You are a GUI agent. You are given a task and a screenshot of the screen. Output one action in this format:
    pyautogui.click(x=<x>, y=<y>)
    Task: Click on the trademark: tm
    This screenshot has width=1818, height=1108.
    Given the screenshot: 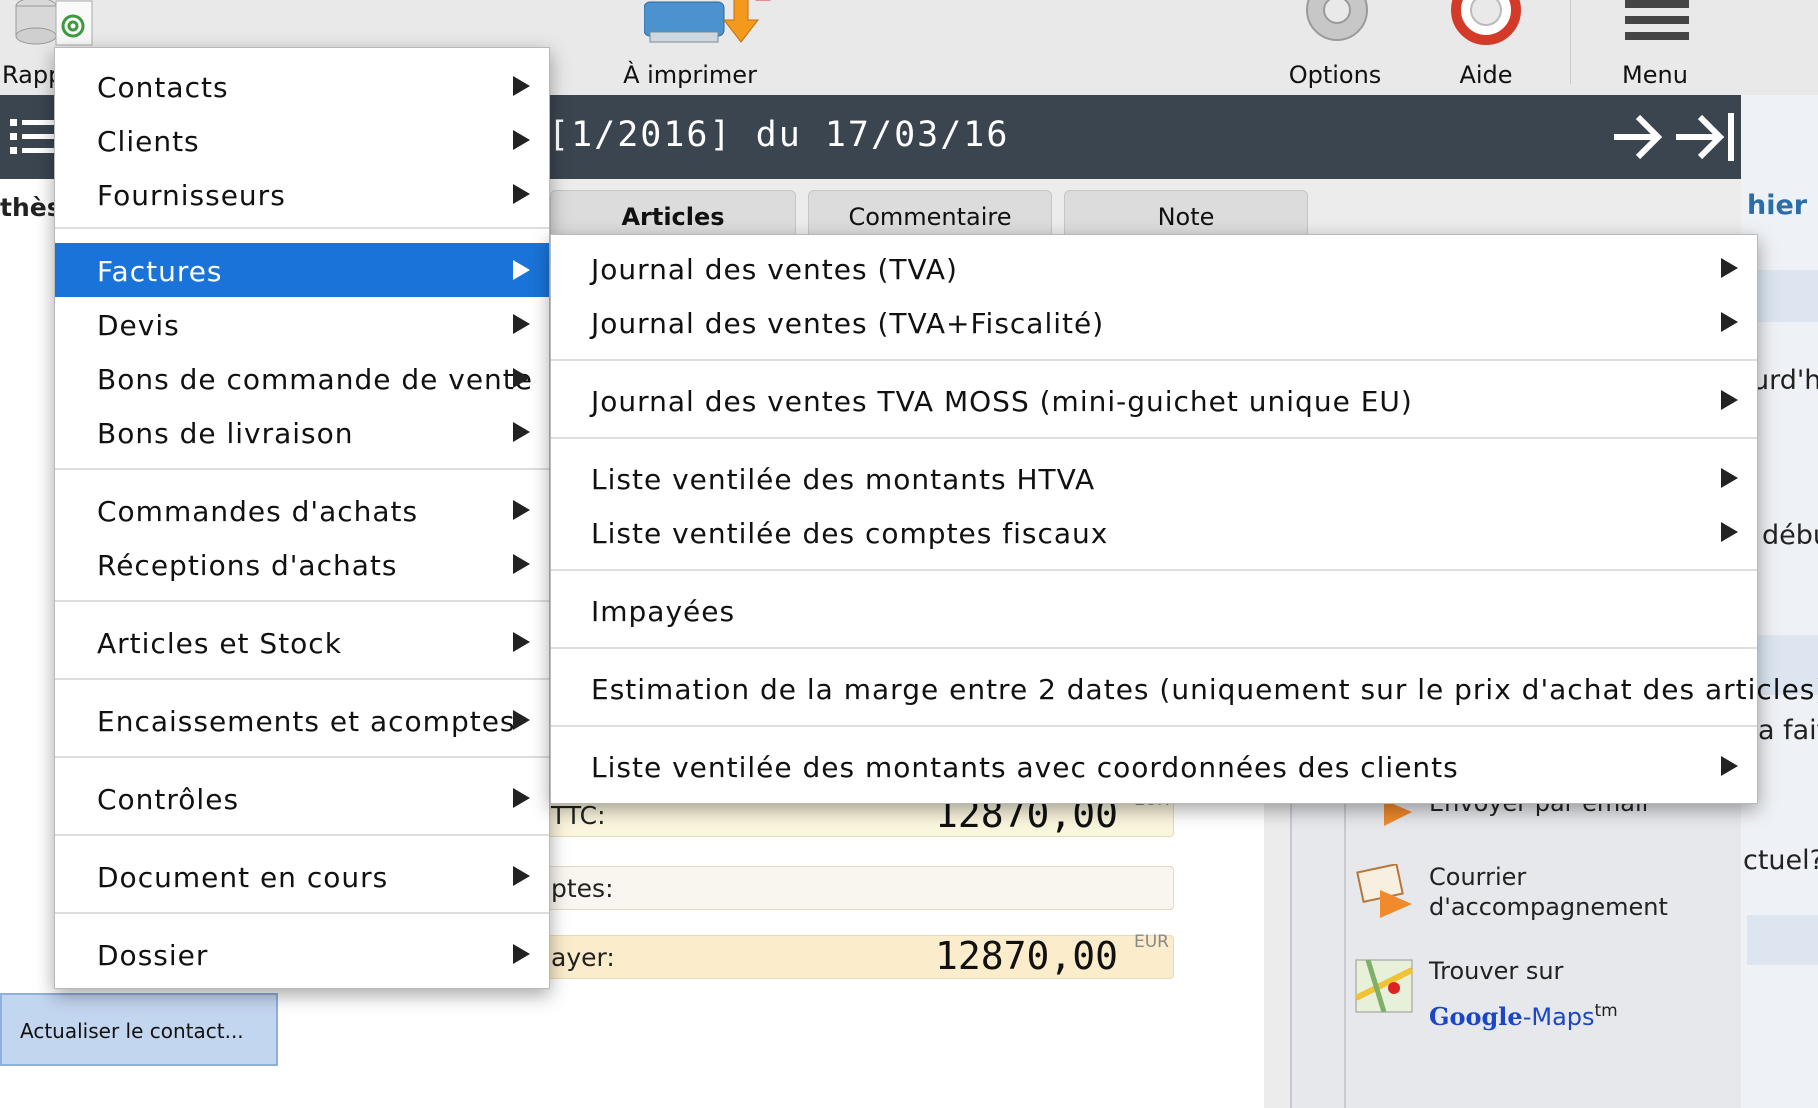 What is the action you would take?
    pyautogui.click(x=1606, y=1011)
    